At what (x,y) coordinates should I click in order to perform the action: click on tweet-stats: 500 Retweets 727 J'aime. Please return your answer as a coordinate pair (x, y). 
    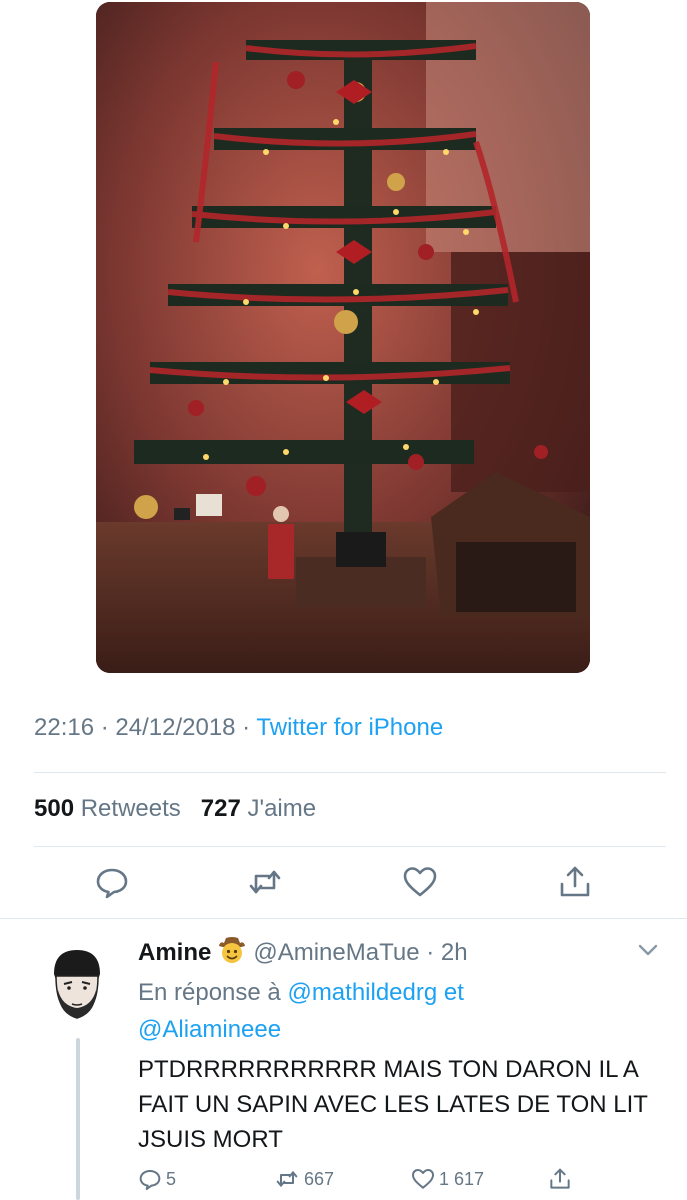
    Looking at the image, I should click on (175, 809).